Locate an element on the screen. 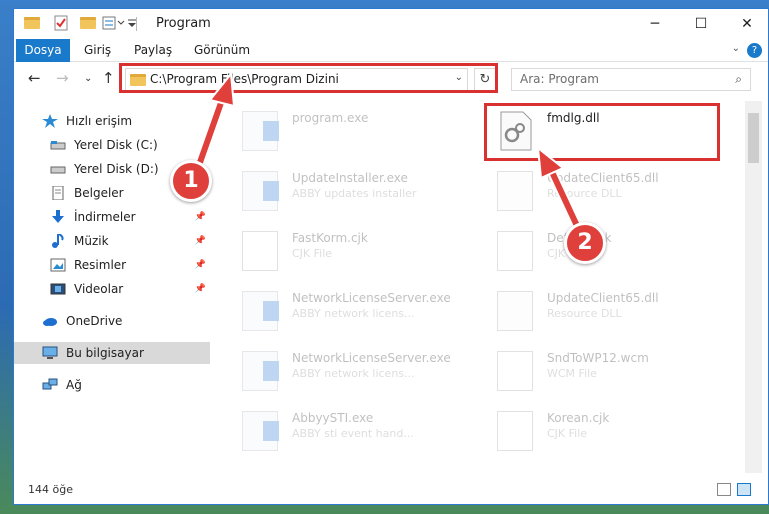 The width and height of the screenshot is (769, 514). step-badge-2: 2 is located at coordinates (585, 243).